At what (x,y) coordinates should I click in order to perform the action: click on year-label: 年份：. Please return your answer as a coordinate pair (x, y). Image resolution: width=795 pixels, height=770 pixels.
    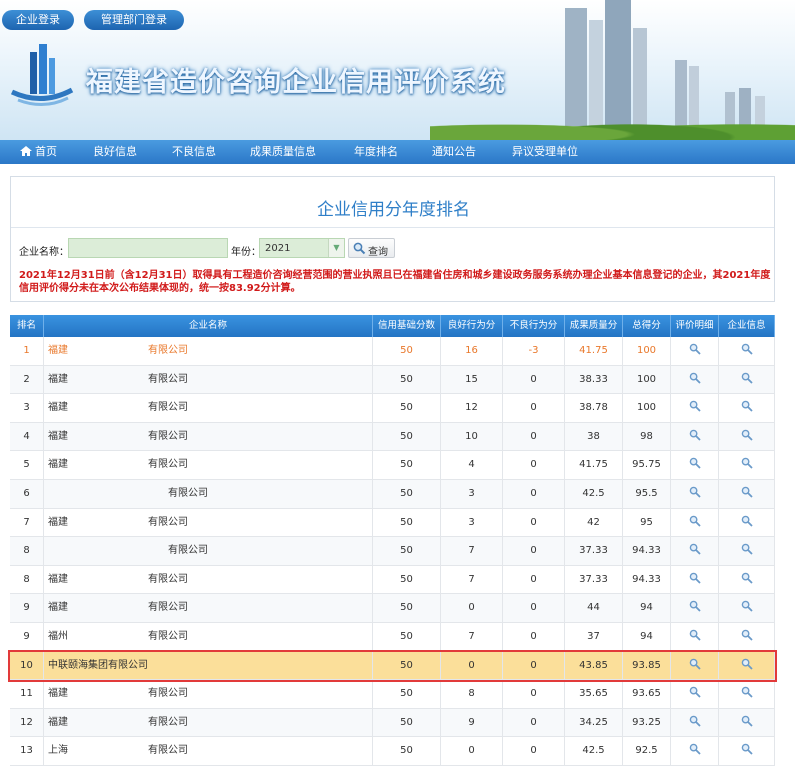
    Looking at the image, I should click on (246, 252).